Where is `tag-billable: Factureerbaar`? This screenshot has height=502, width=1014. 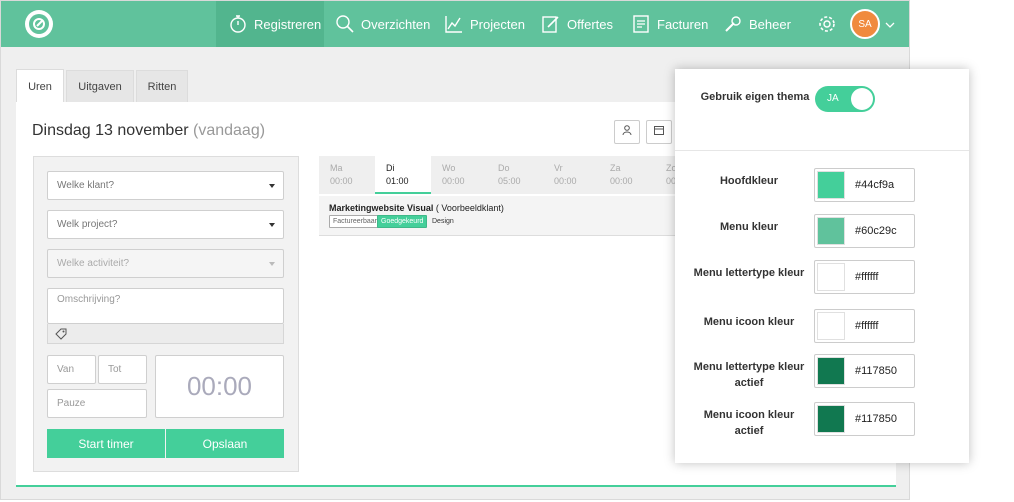
tag-billable: Factureerbaar is located at coordinates (355, 221).